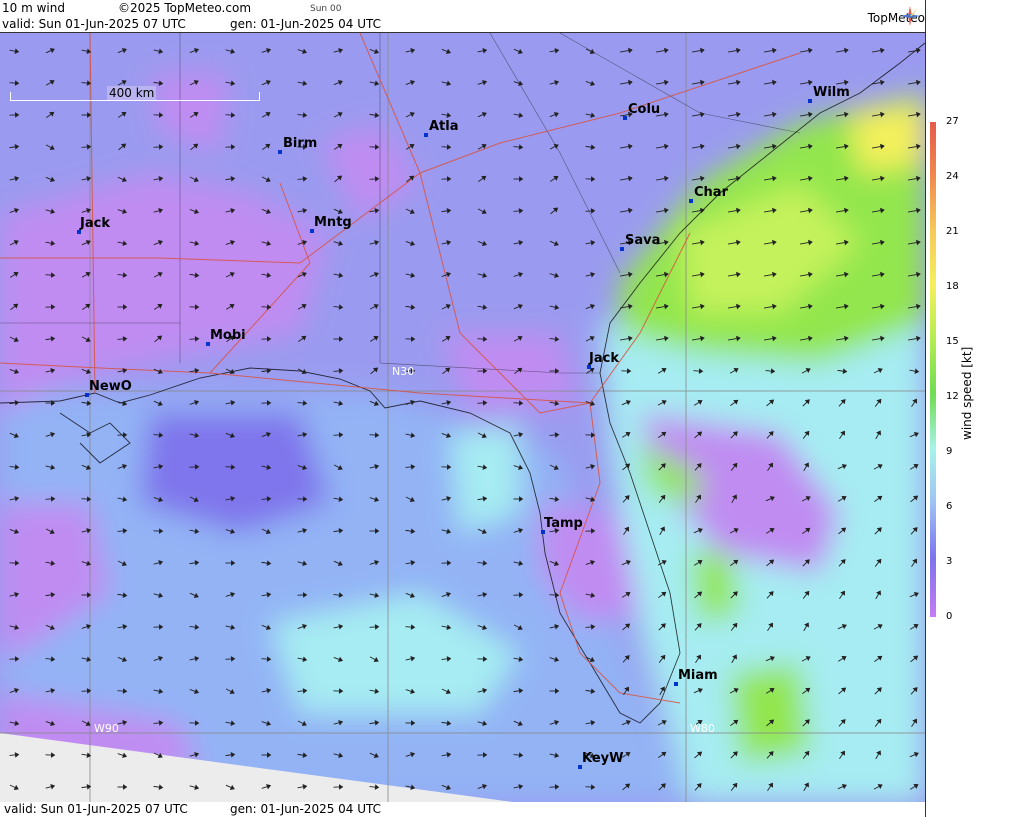 The image size is (1017, 817). What do you see at coordinates (94, 24) in the screenshot?
I see `valid-time: valid: Sun 01-Jun-2025 07 UTC` at bounding box center [94, 24].